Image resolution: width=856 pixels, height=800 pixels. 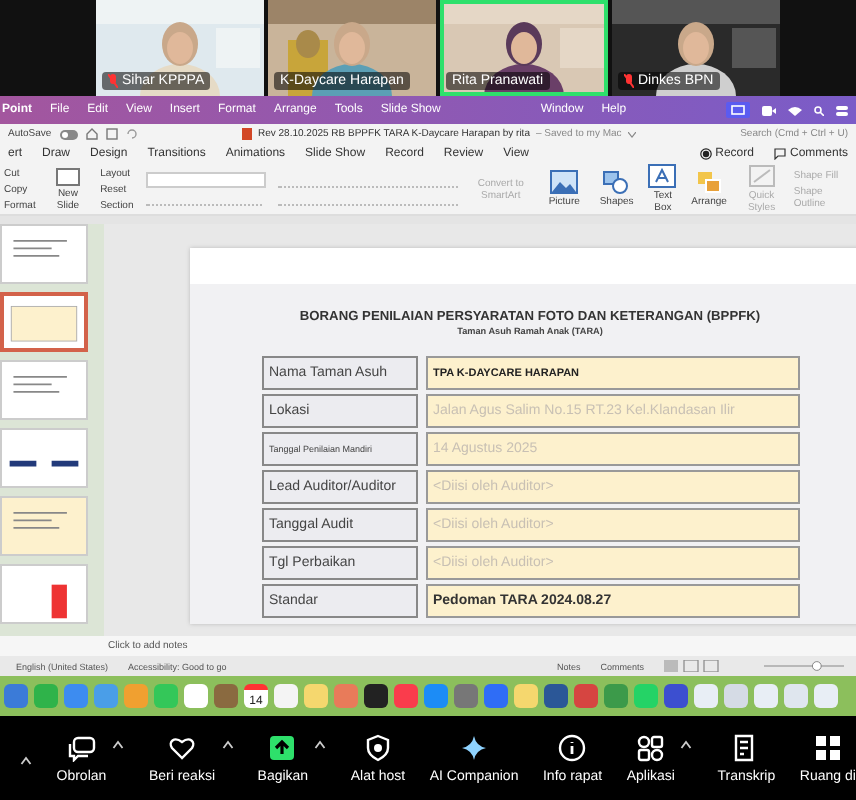 I want to click on heart-icon, so click(x=181, y=747).